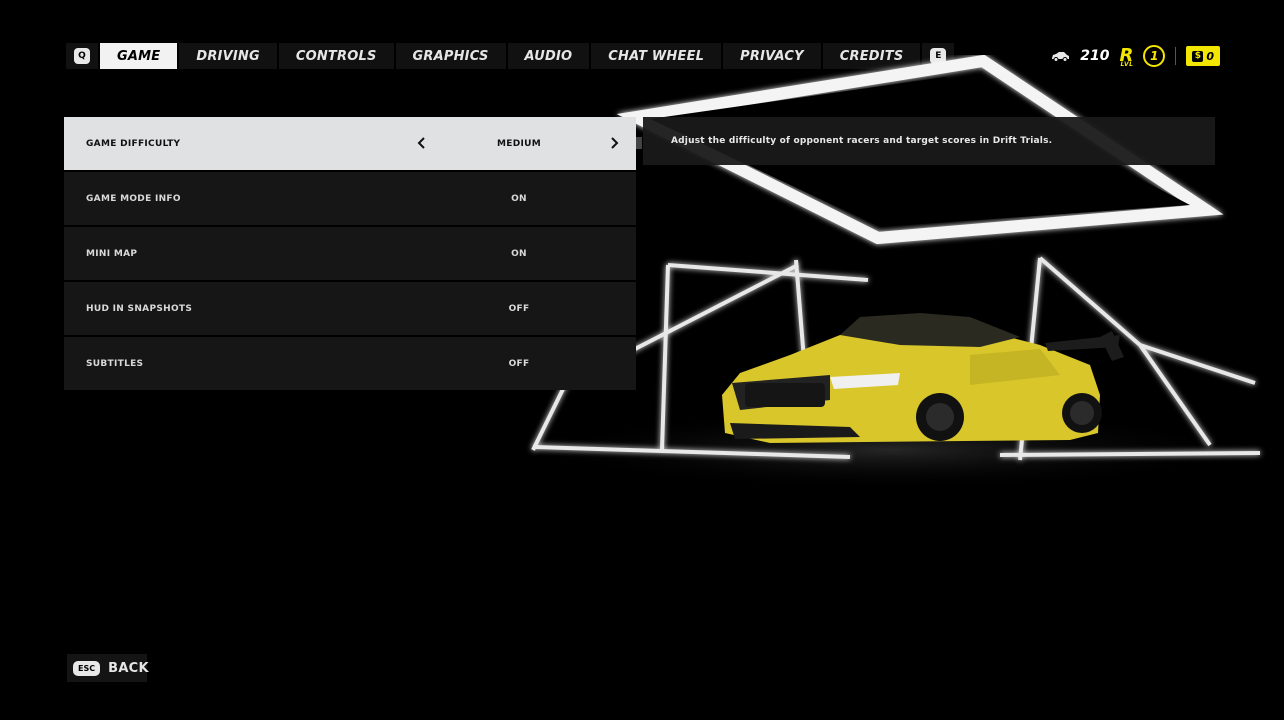  I want to click on setting-row-game-mode-info: GAME MODE INFO ON, so click(350, 198).